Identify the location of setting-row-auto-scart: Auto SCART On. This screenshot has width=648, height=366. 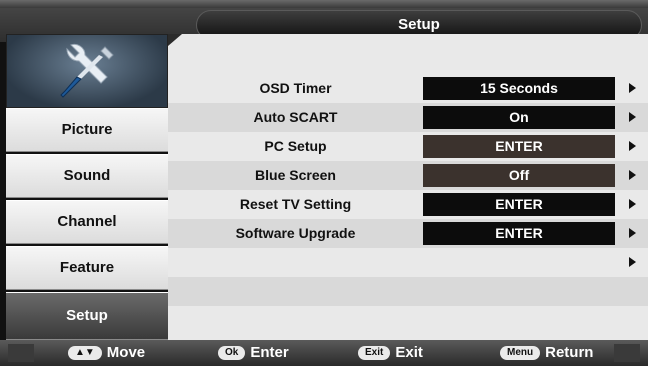
(408, 117).